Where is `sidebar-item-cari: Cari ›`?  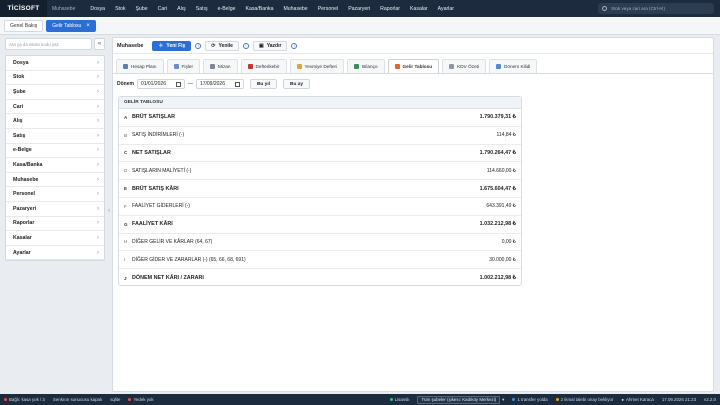 sidebar-item-cari: Cari › is located at coordinates (55, 107).